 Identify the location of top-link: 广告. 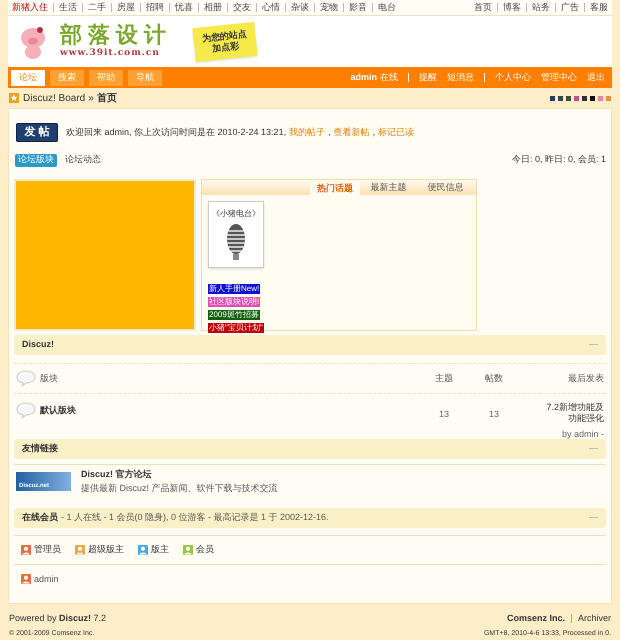
(570, 7).